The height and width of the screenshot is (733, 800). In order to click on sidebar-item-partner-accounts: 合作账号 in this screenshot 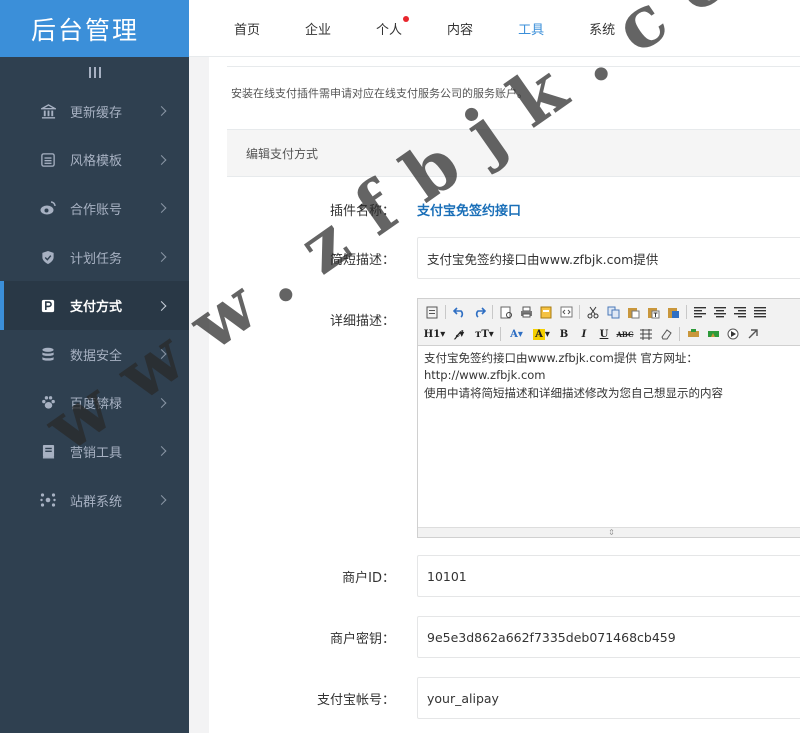, I will do `click(94, 208)`.